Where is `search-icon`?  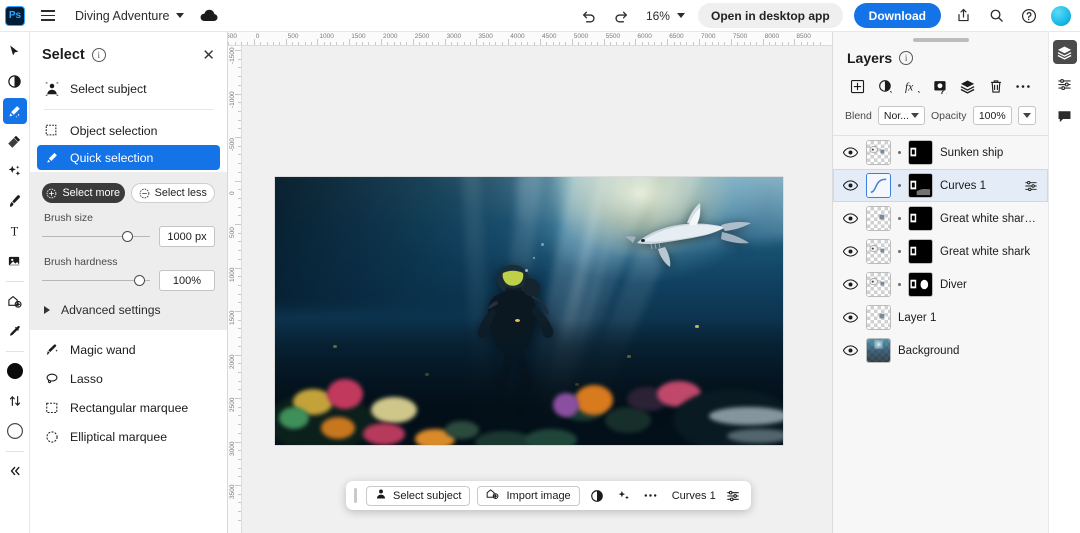 search-icon is located at coordinates (996, 16).